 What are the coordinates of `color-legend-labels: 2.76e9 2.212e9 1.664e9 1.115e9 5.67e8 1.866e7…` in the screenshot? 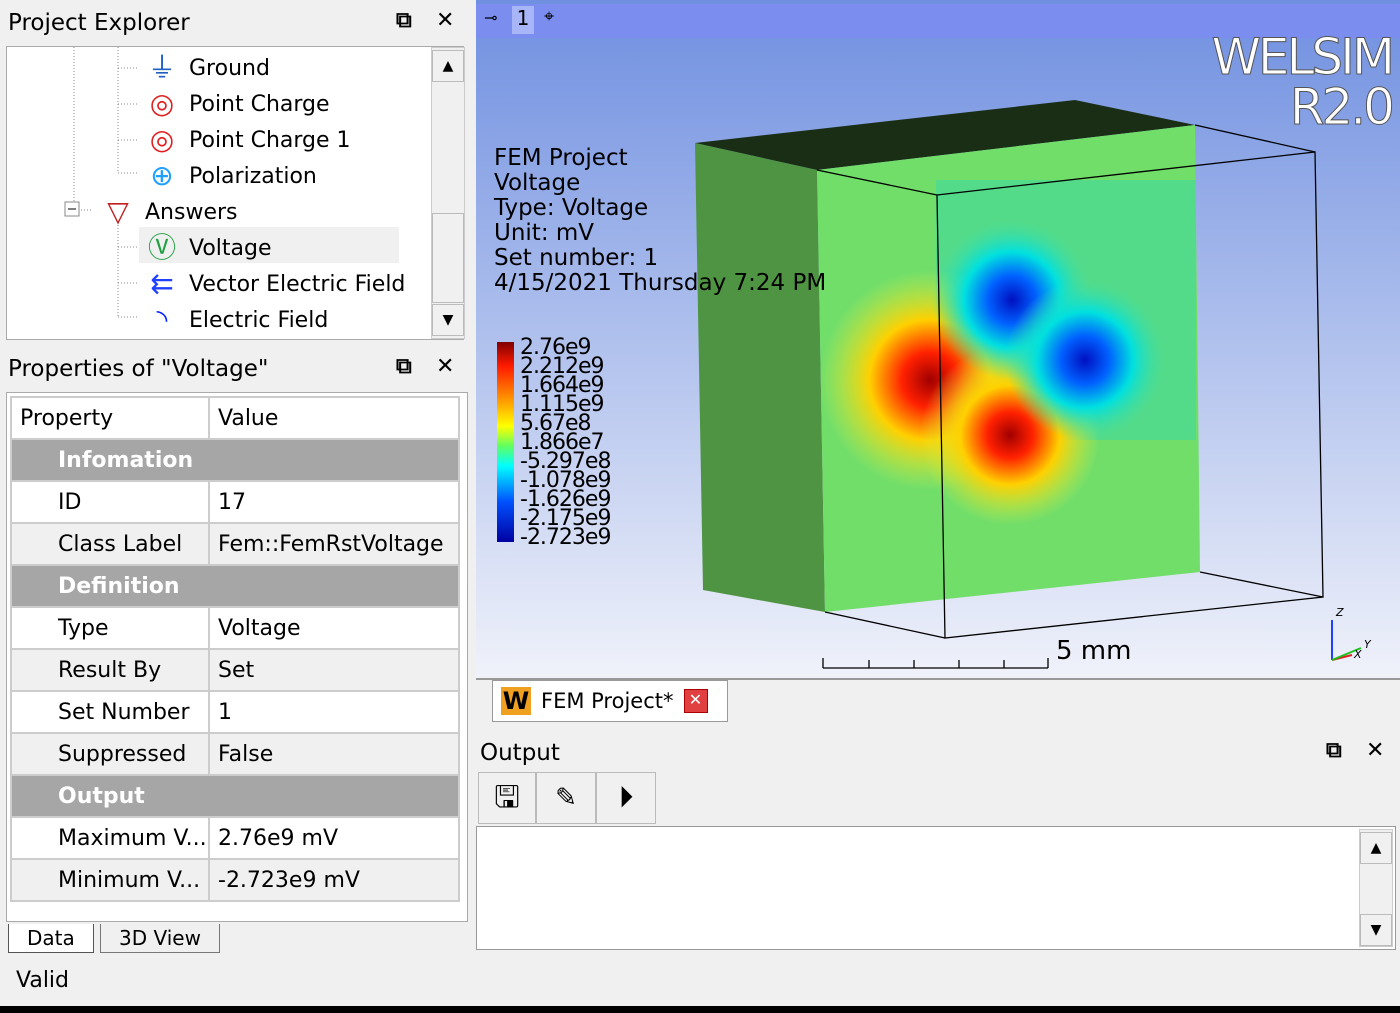 It's located at (565, 443).